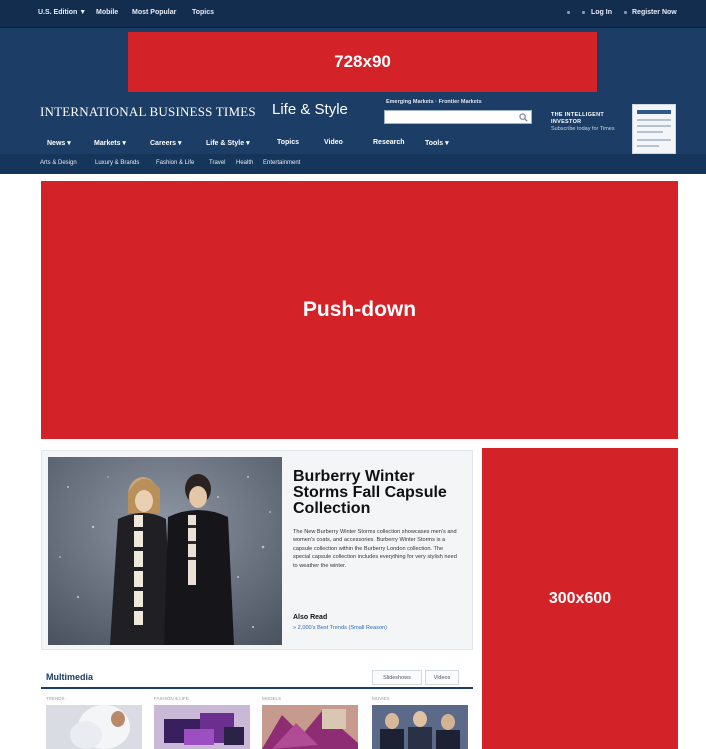 This screenshot has width=706, height=749. What do you see at coordinates (217, 163) in the screenshot?
I see `subnav-travel: Travel` at bounding box center [217, 163].